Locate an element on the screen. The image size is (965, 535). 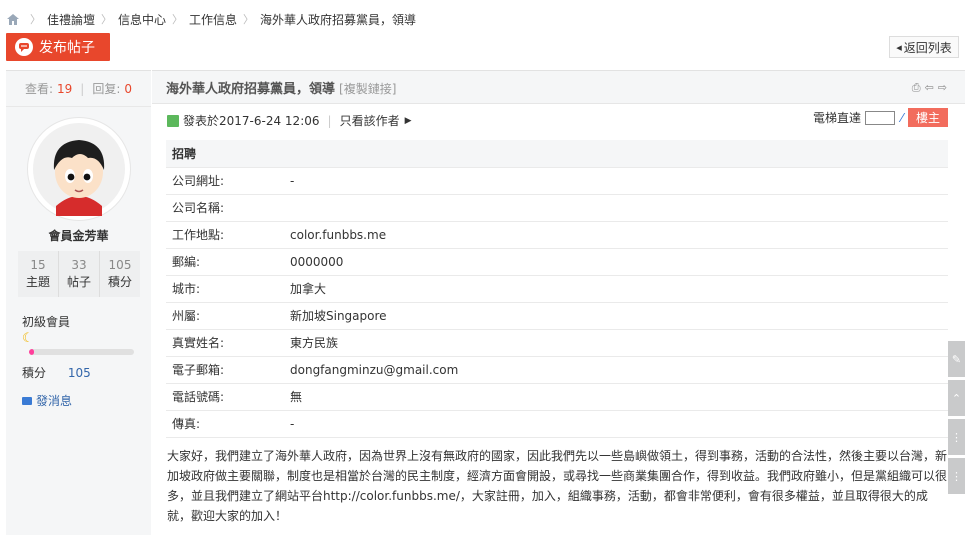
post-meta: 發表於2017-6-24 12:06 | 只看該作者 ▶ is located at coordinates (289, 120).